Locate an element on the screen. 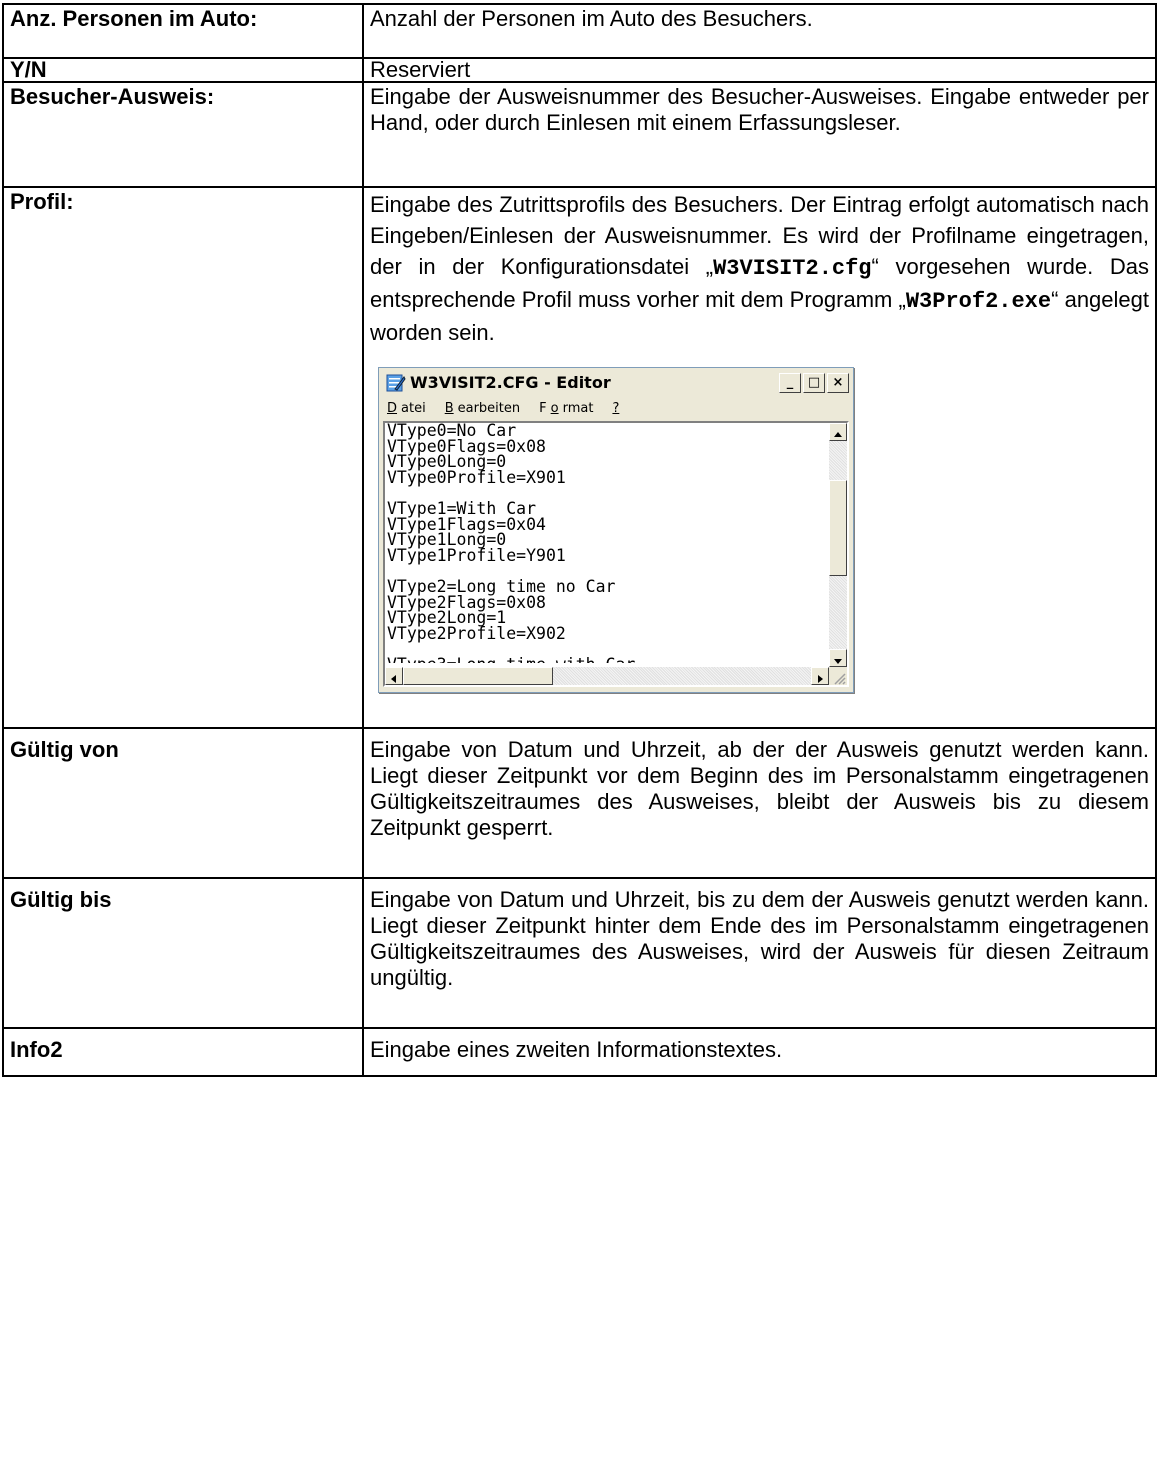  scroll-right-button is located at coordinates (820, 676).